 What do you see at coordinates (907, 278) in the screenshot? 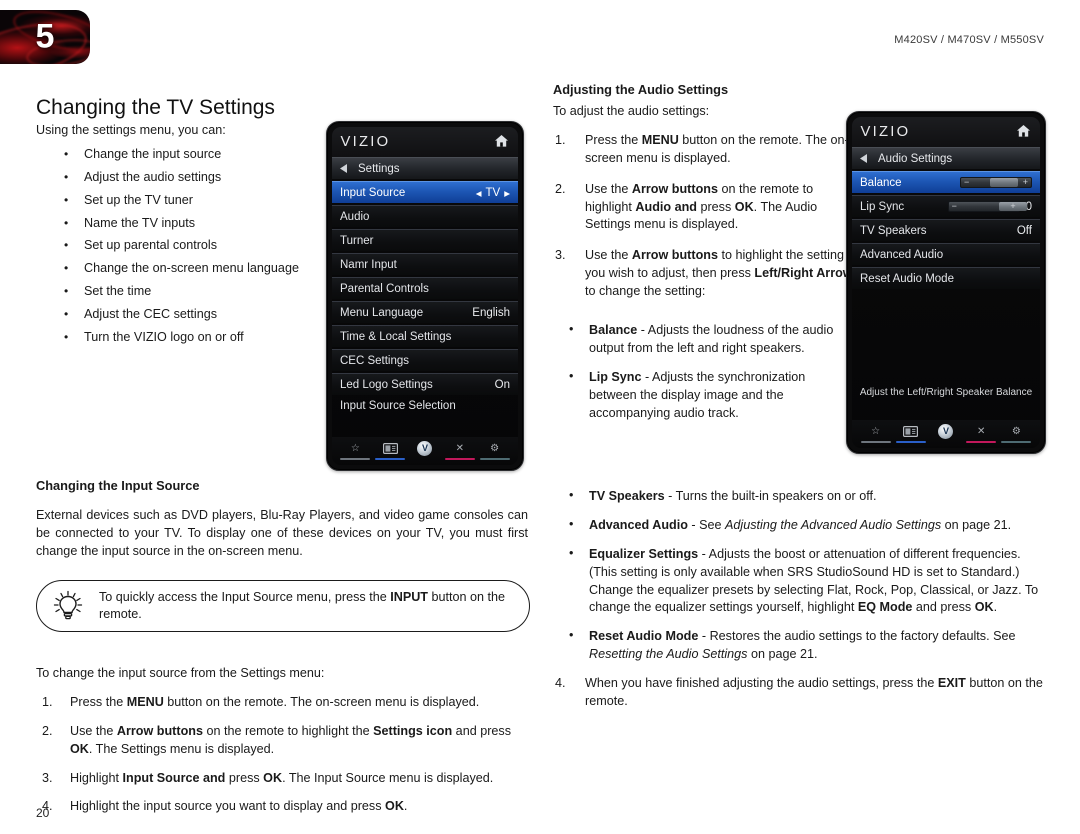
I see `menu-row-label: Reset Audio Mode` at bounding box center [907, 278].